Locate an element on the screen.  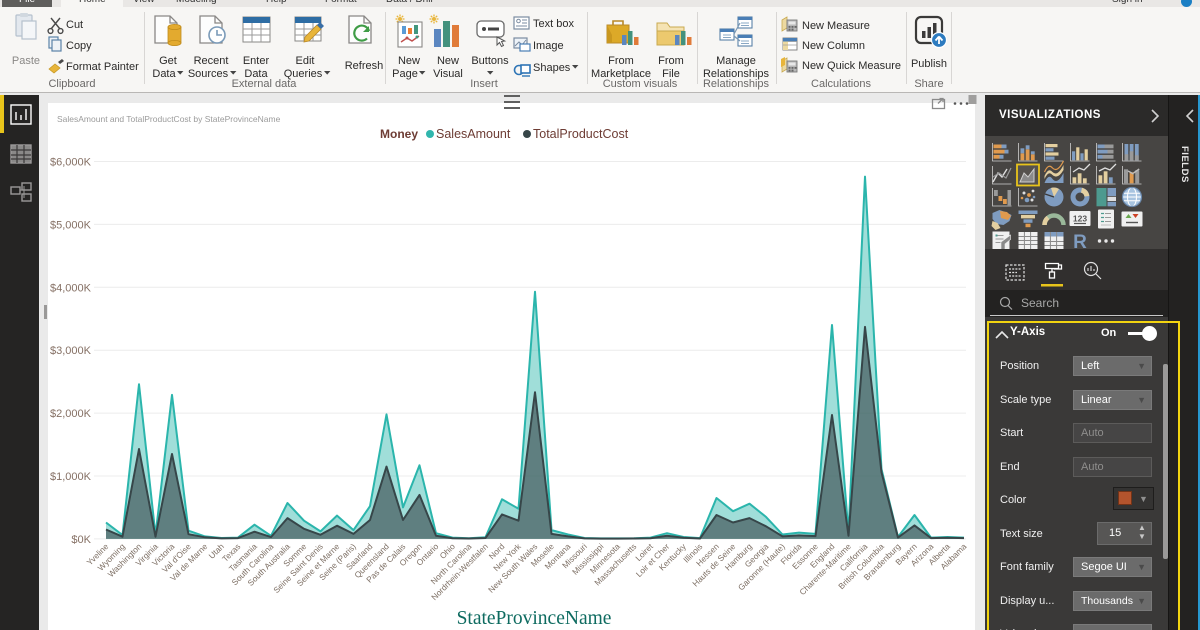
svg-text: Publish is located at coordinates (929, 64).